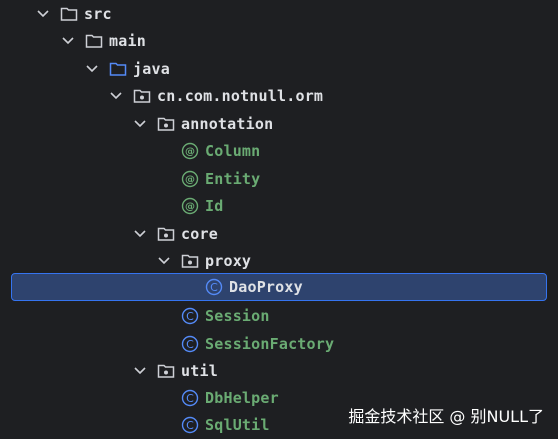  Describe the element at coordinates (151, 68) in the screenshot. I see `tree-node-label: java` at that location.